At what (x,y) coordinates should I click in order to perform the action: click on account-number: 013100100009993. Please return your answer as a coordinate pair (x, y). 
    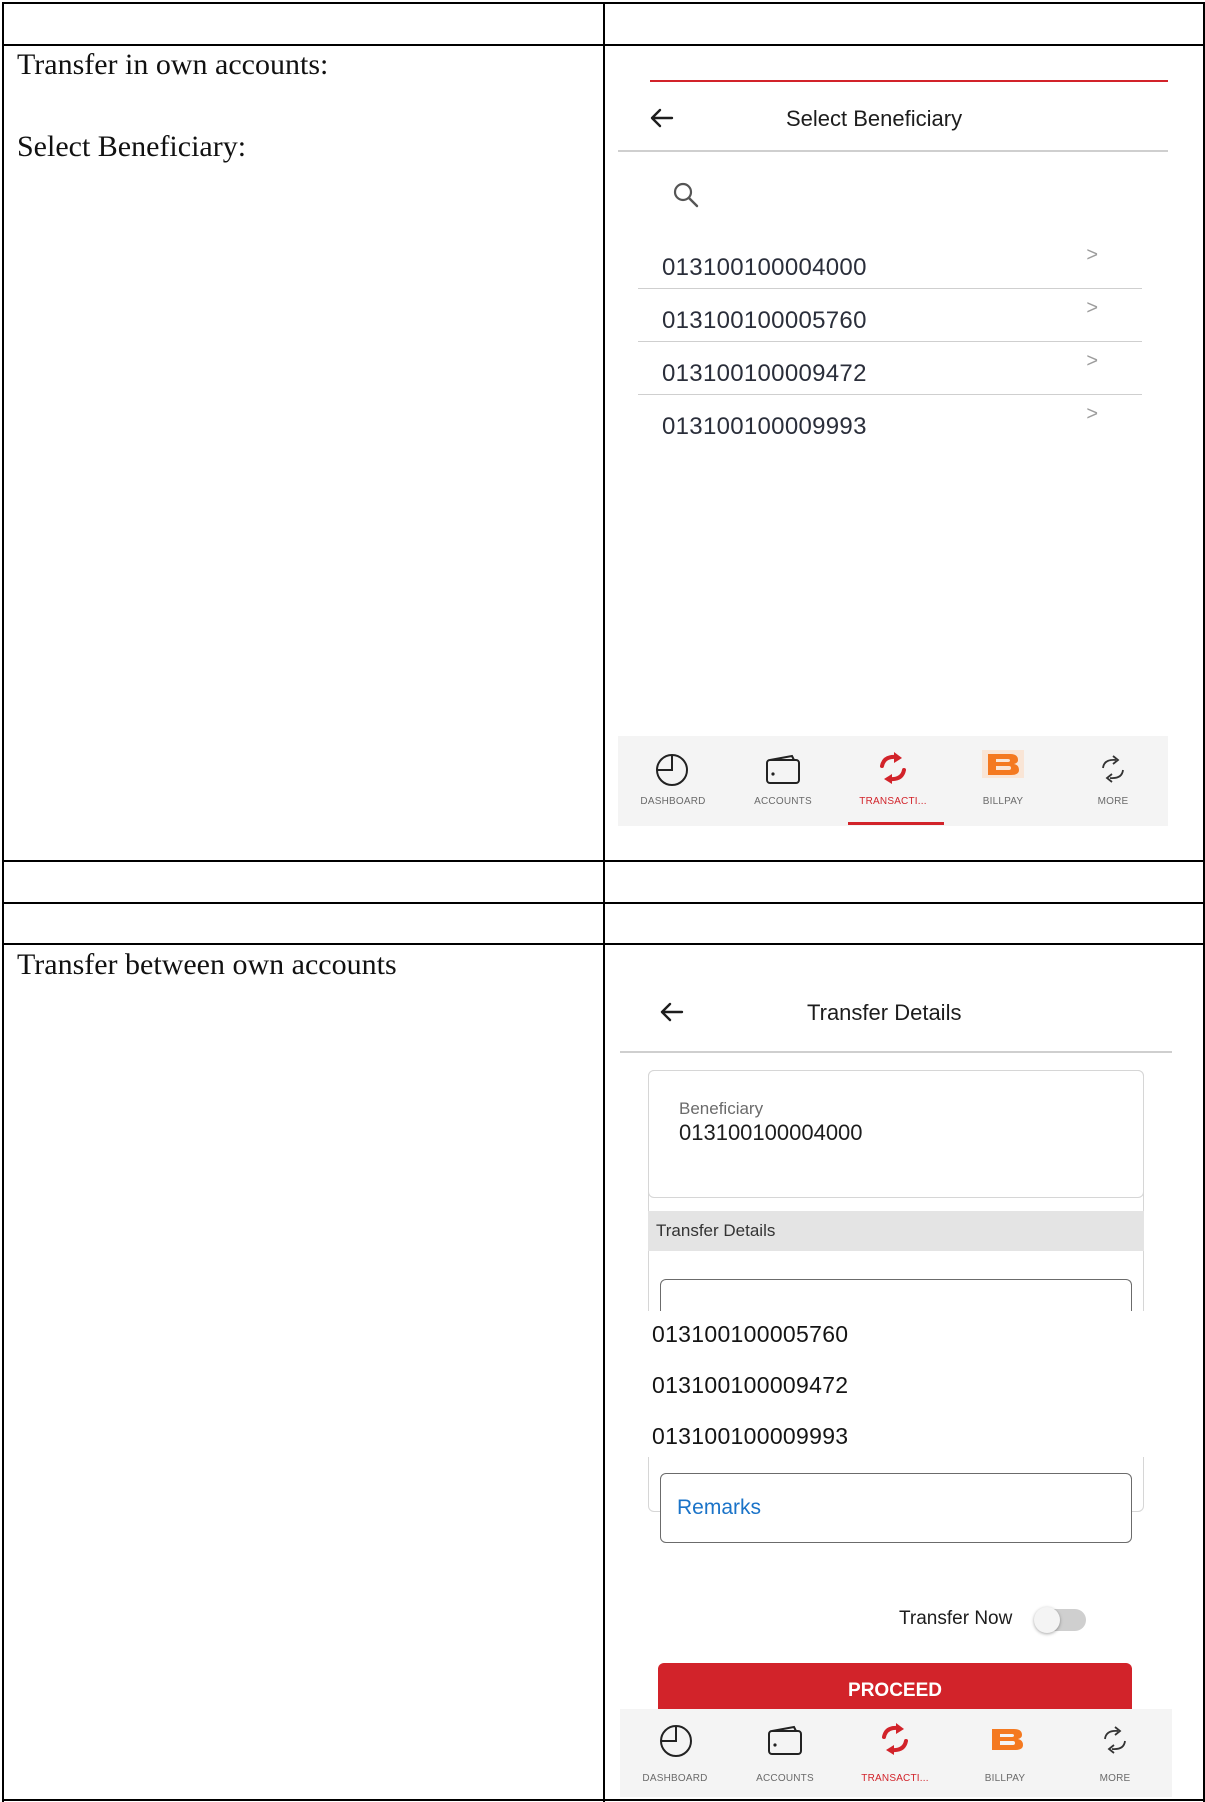
    Looking at the image, I should click on (764, 426).